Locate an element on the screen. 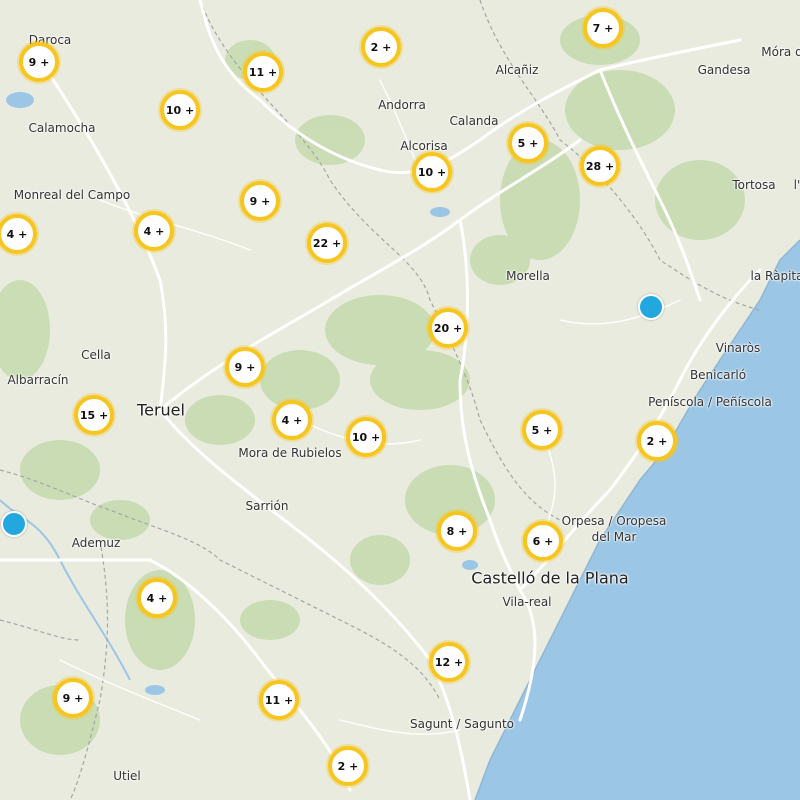  cluster-marker: 6 + is located at coordinates (543, 541).